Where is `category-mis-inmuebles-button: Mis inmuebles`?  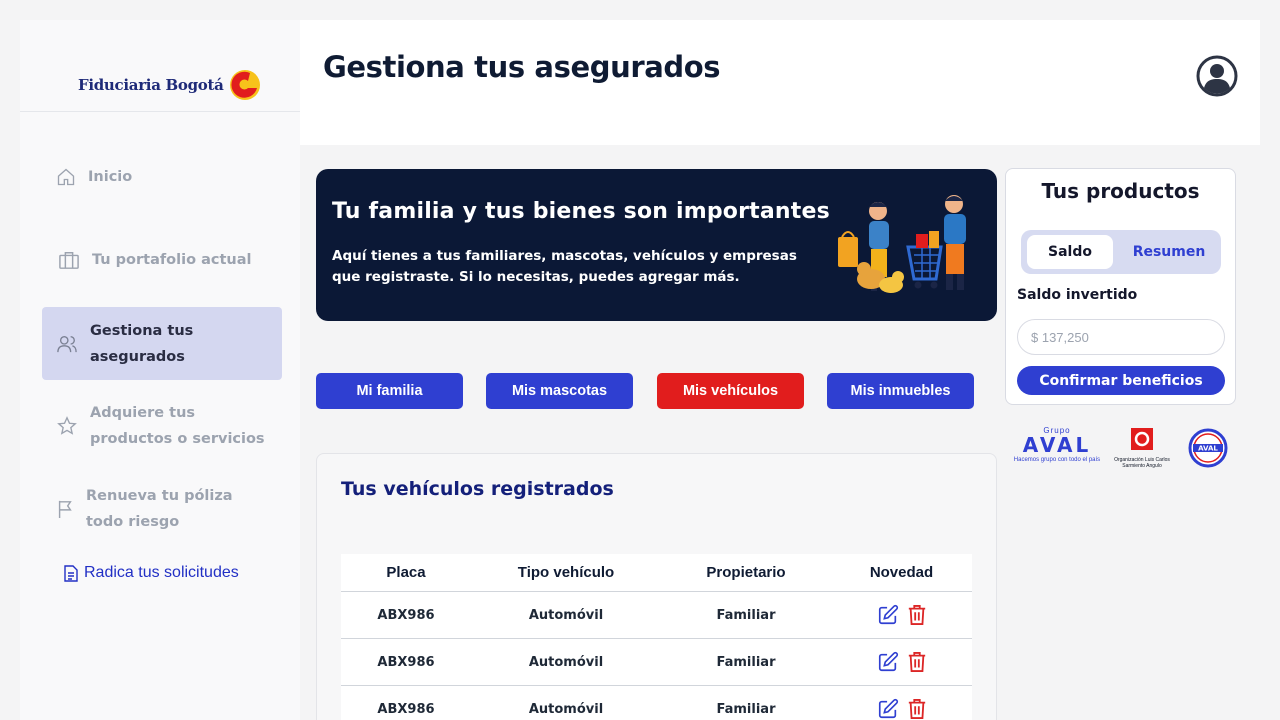
category-mis-inmuebles-button: Mis inmuebles is located at coordinates (900, 391).